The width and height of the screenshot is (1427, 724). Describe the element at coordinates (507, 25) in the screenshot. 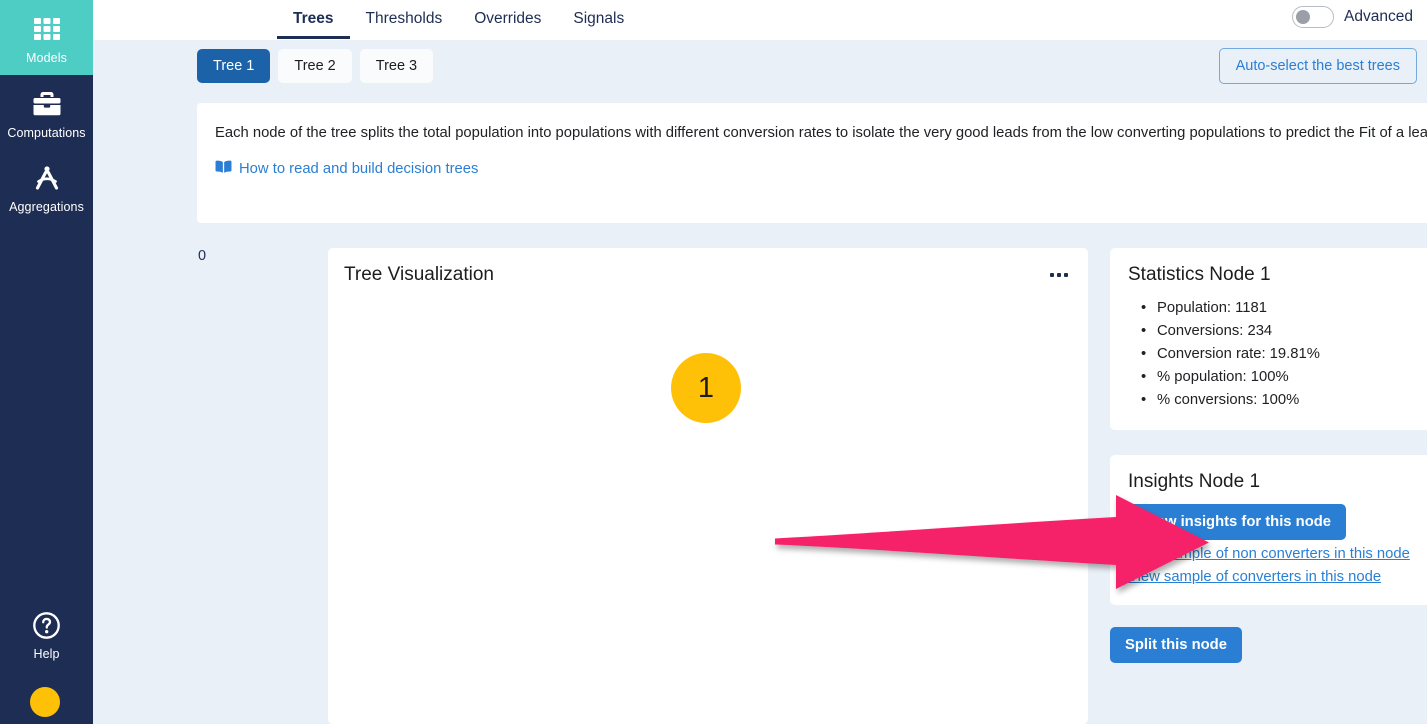

I see `tab-overrides: Overrides` at that location.